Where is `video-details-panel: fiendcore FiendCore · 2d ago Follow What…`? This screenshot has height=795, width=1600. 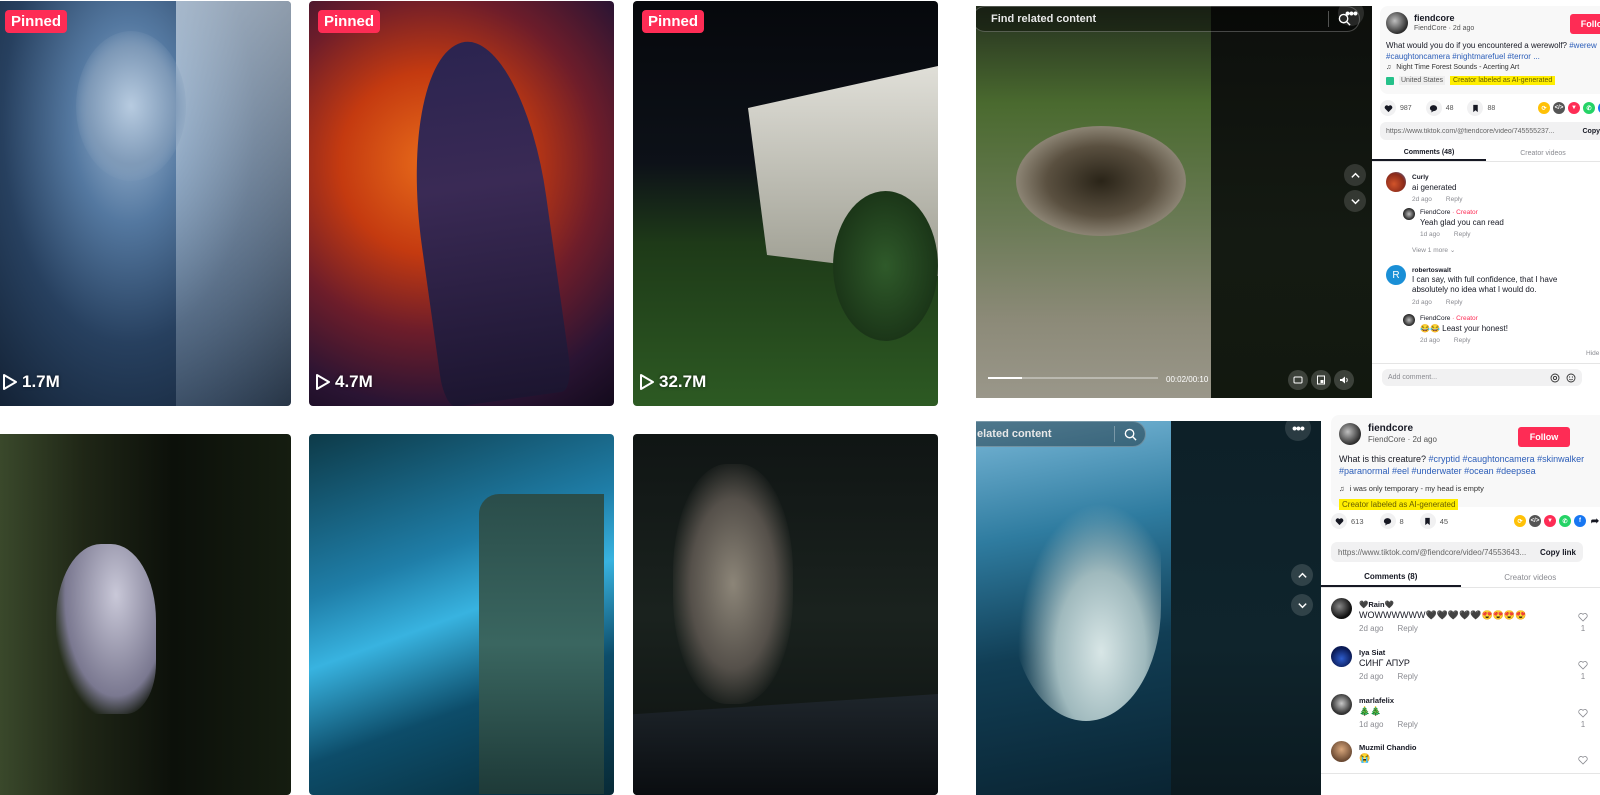
video-details-panel: fiendcore FiendCore · 2d ago Follow What… is located at coordinates (1486, 200).